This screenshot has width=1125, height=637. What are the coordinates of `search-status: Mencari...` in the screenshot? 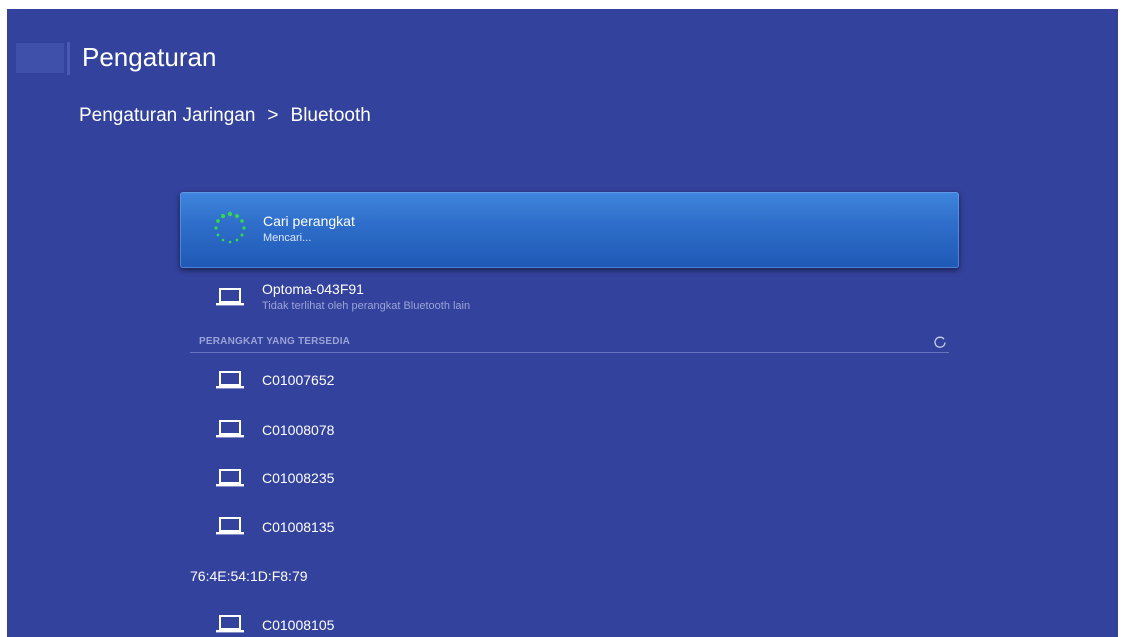 It's located at (287, 238).